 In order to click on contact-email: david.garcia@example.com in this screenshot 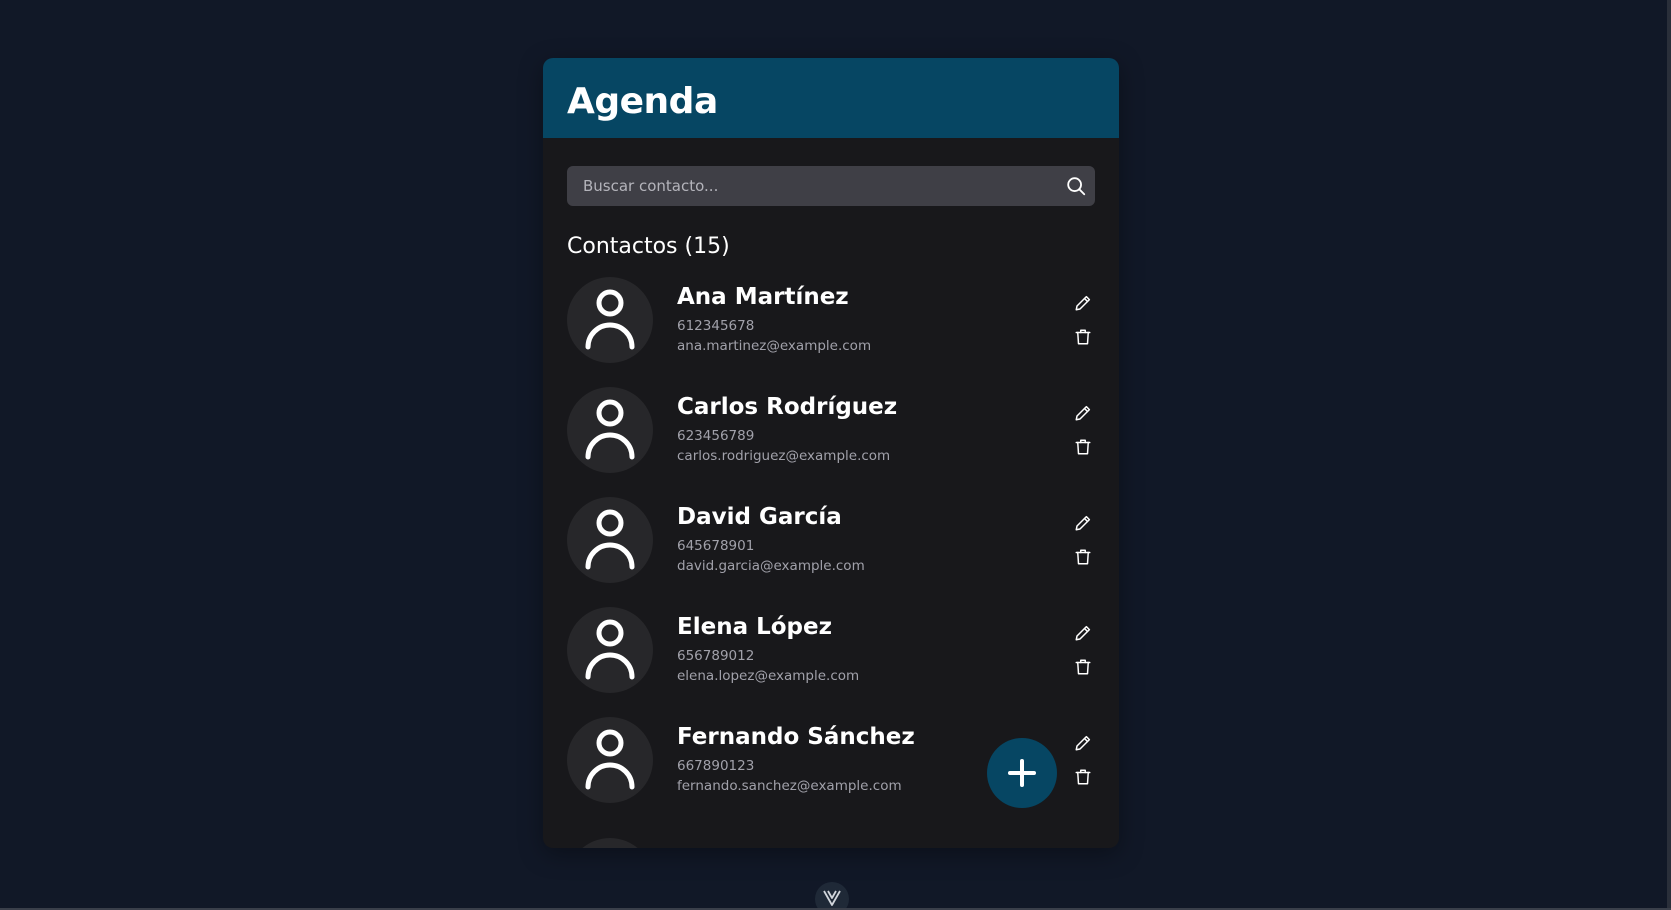, I will do `click(771, 566)`.